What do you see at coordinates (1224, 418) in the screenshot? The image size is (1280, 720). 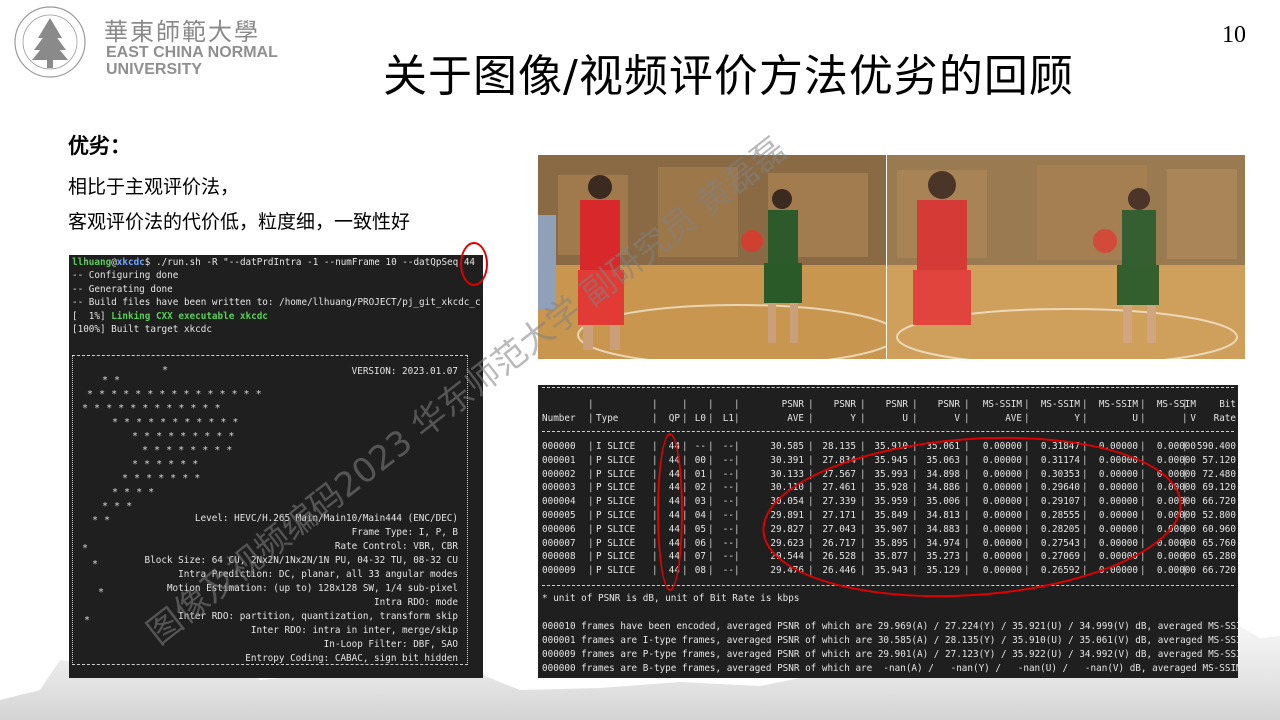 I see `table-header-cell: Rate` at bounding box center [1224, 418].